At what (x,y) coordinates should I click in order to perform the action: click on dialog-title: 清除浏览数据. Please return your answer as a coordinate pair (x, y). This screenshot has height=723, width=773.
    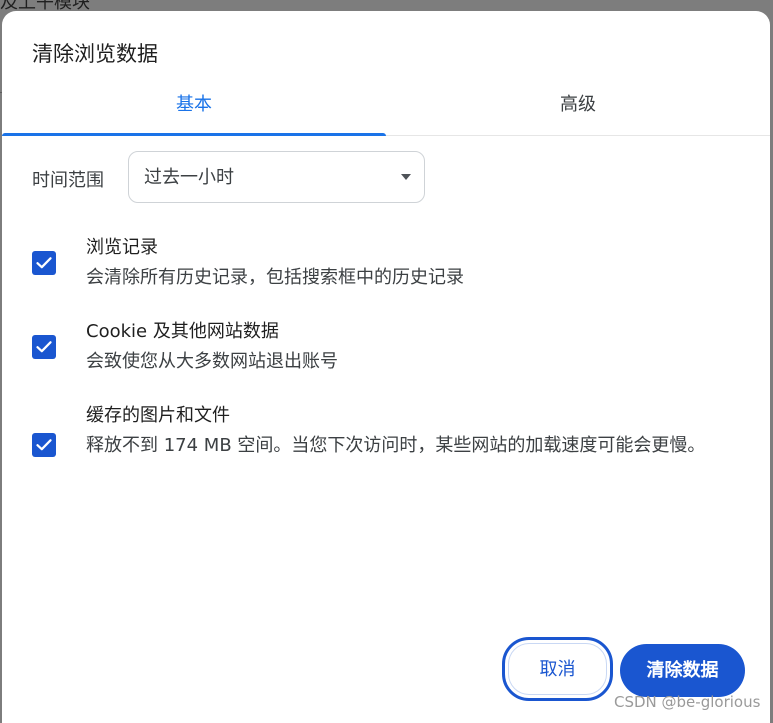
    Looking at the image, I should click on (95, 54).